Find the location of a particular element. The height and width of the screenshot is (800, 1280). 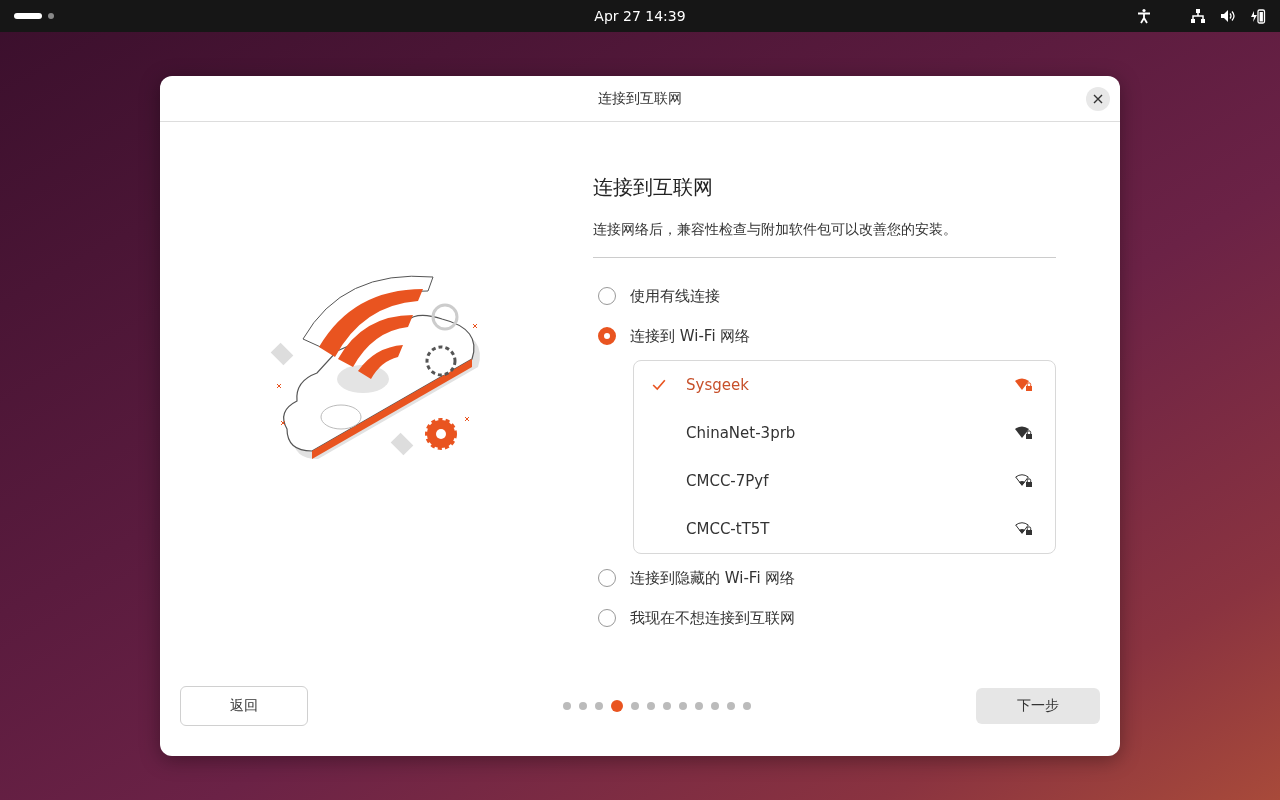

close-button is located at coordinates (1098, 99).